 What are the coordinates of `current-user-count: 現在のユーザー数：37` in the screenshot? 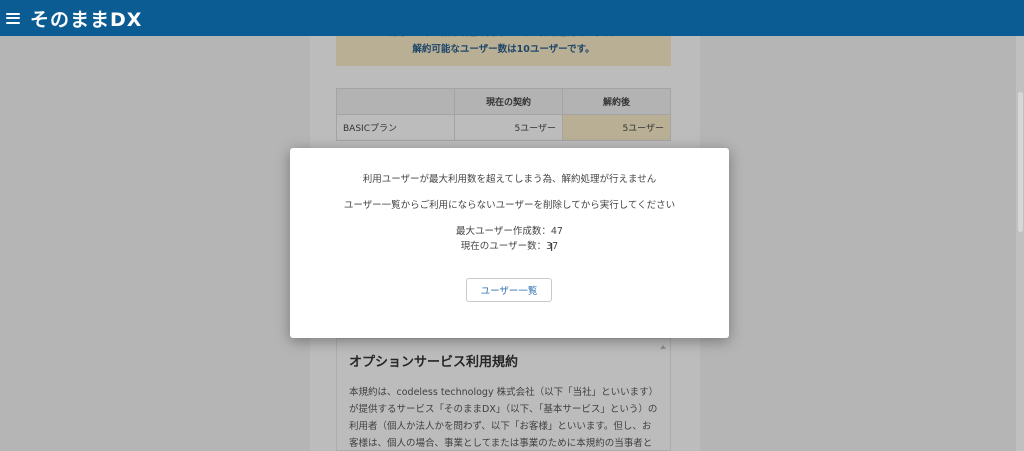 It's located at (509, 246).